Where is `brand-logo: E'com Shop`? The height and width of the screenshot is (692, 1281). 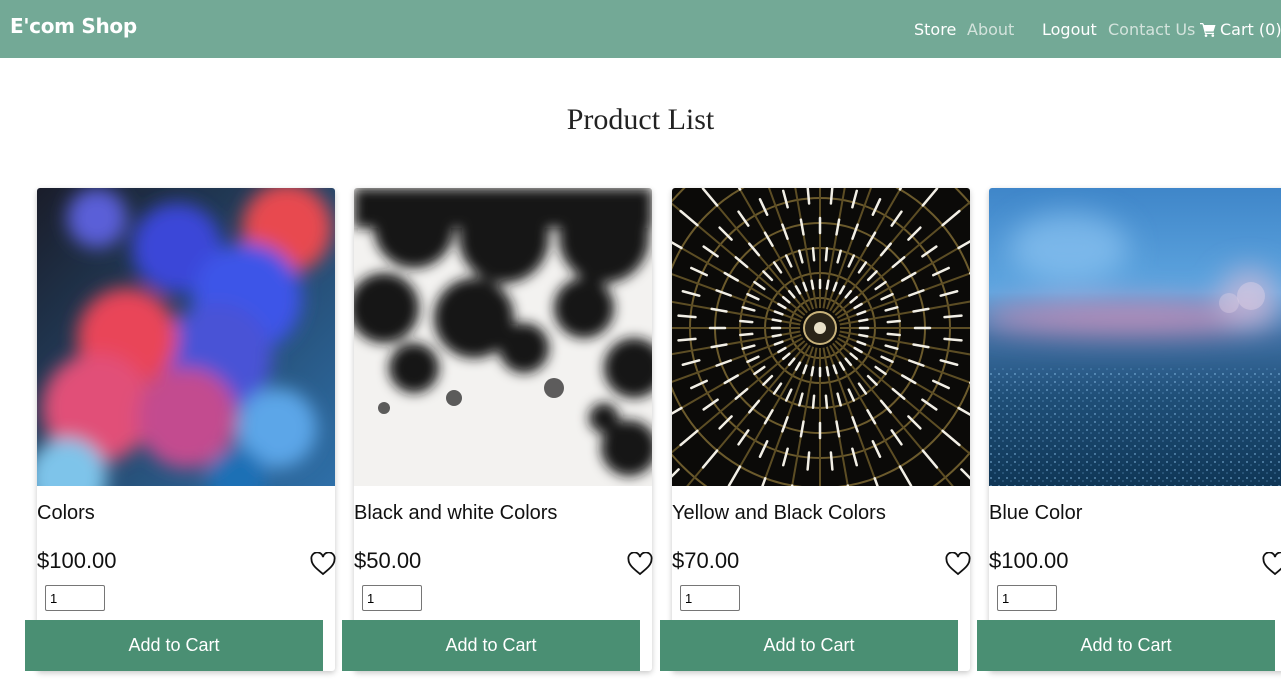
brand-logo: E'com Shop is located at coordinates (73, 26).